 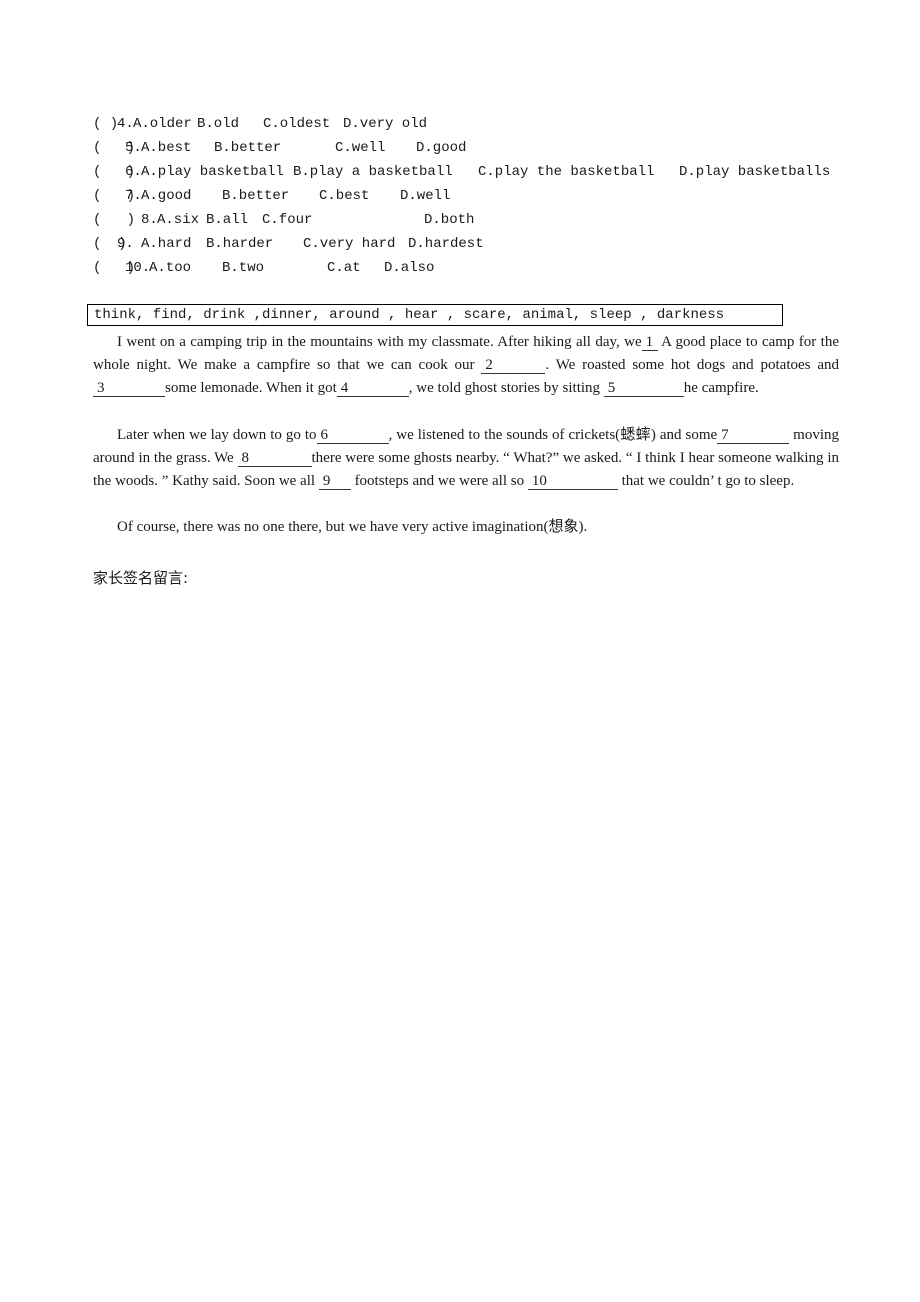 I want to click on option-d: D.well, so click(x=425, y=196).